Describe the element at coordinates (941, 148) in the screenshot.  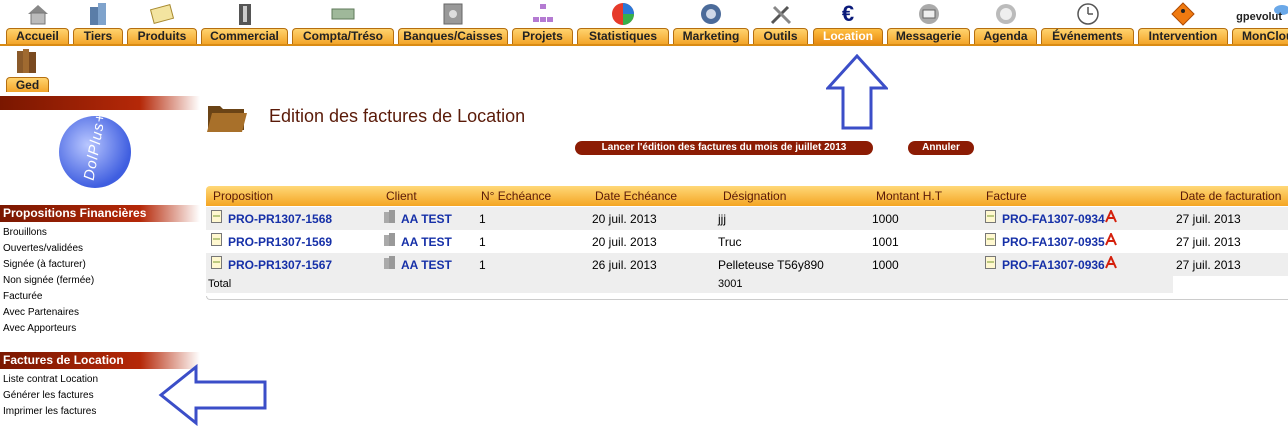
I see `cancel-button: Annuler` at that location.